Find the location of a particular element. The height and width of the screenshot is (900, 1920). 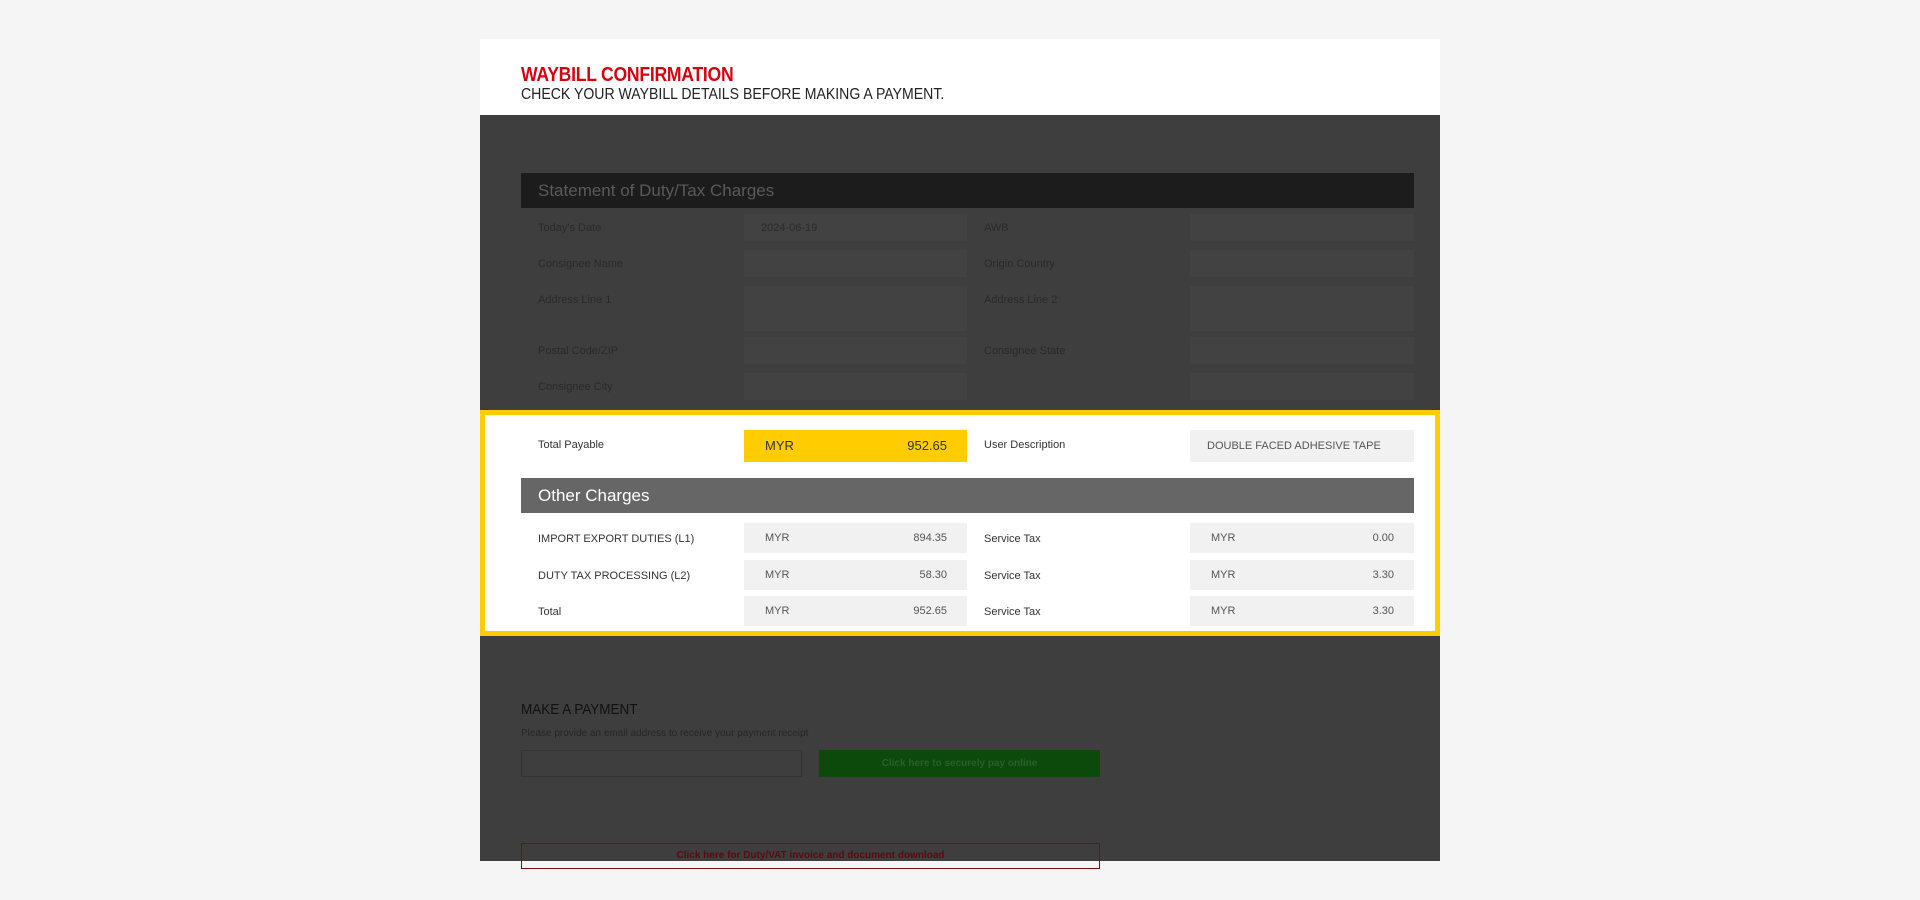

charge-amount-total: MYR 952.65 is located at coordinates (855, 611).